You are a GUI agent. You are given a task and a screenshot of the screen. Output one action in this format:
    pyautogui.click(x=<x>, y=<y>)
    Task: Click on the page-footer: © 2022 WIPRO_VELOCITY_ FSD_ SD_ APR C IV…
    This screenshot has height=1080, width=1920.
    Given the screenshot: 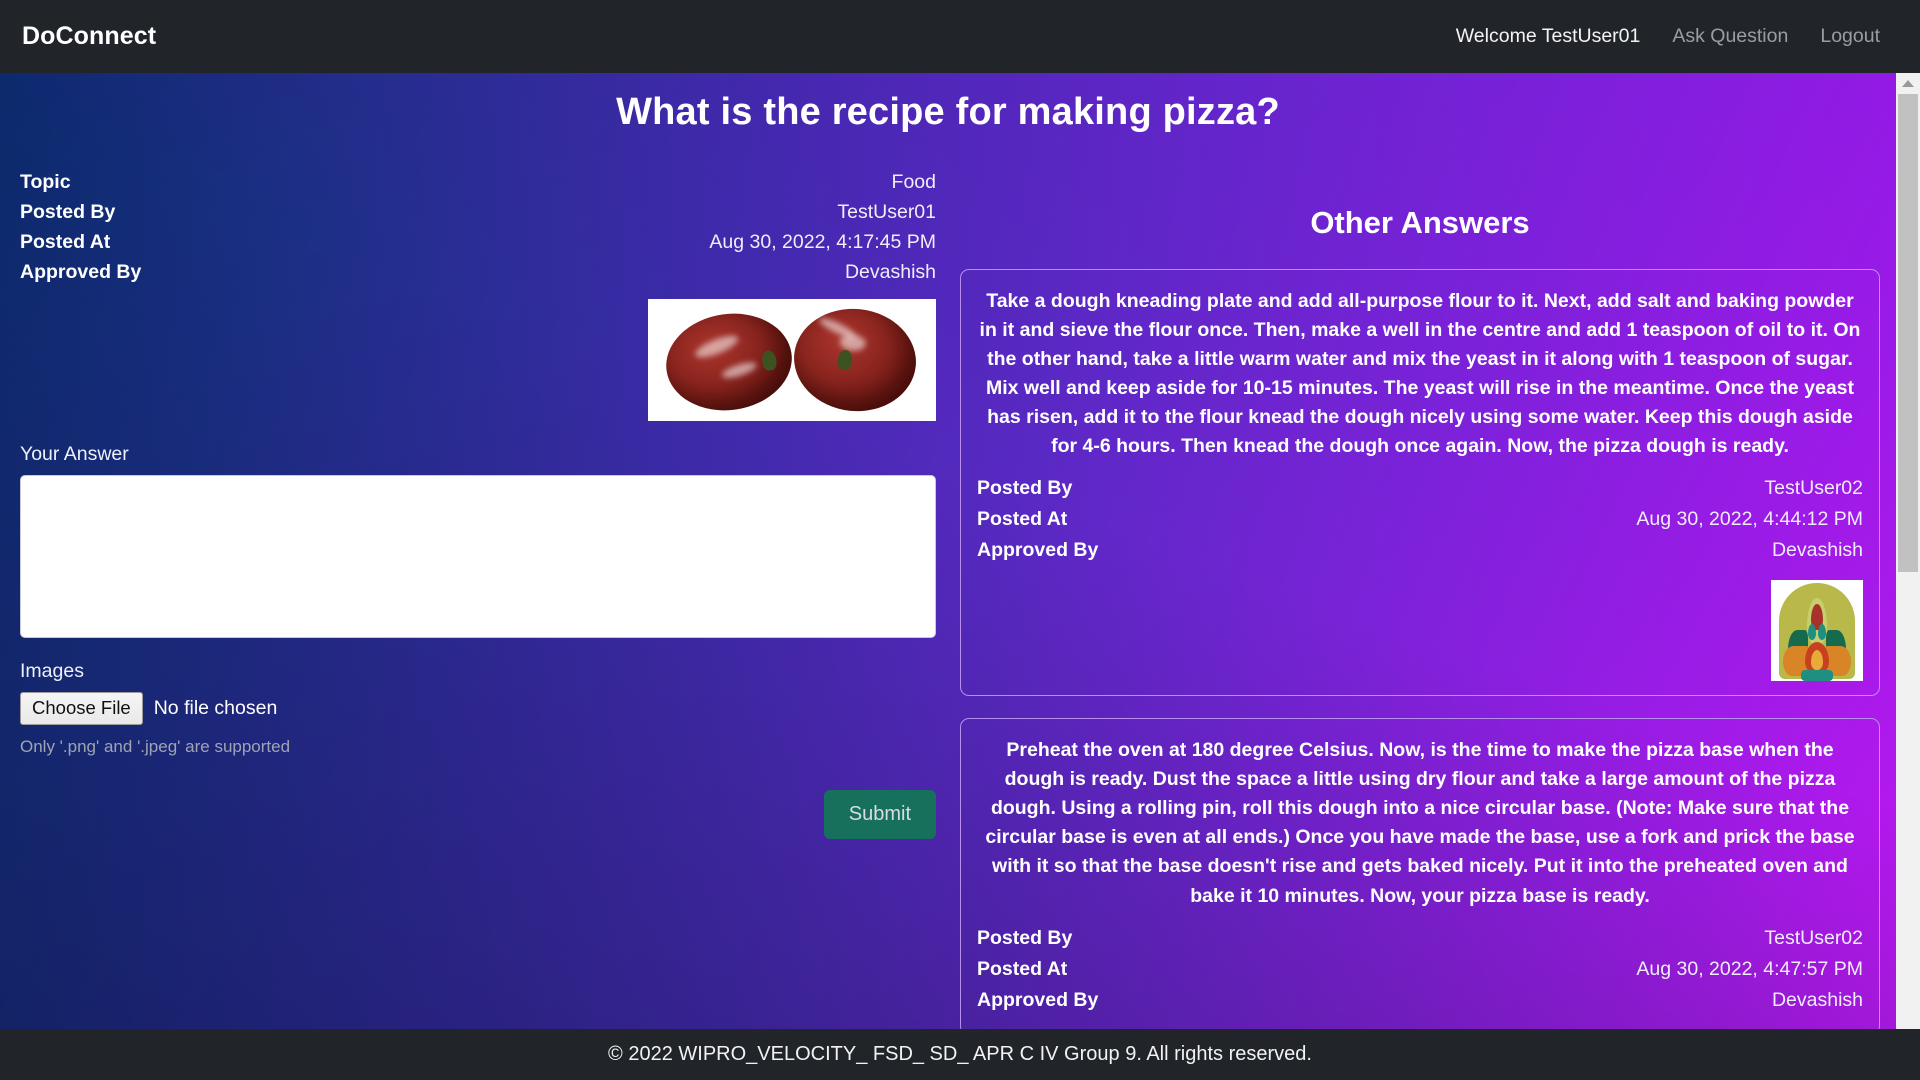 What is the action you would take?
    pyautogui.click(x=960, y=1054)
    